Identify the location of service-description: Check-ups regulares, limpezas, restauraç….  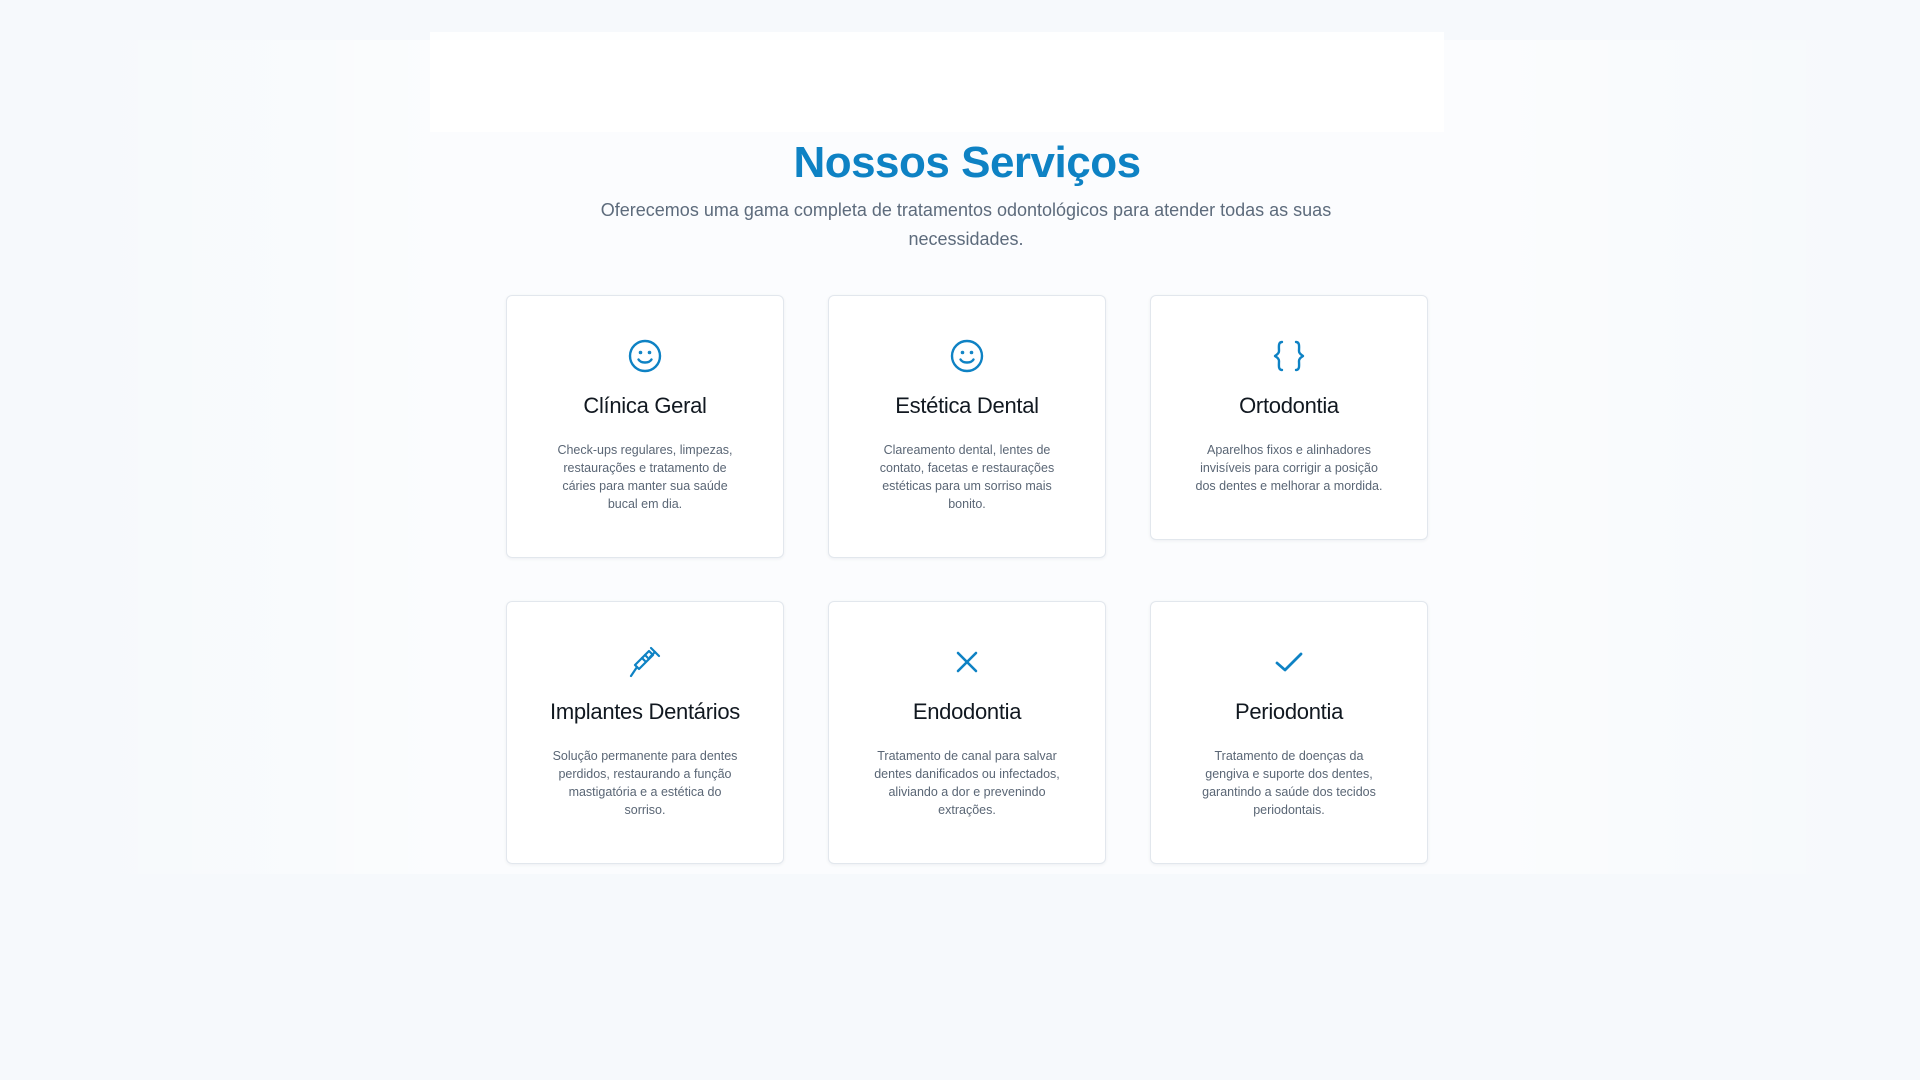
(645, 477).